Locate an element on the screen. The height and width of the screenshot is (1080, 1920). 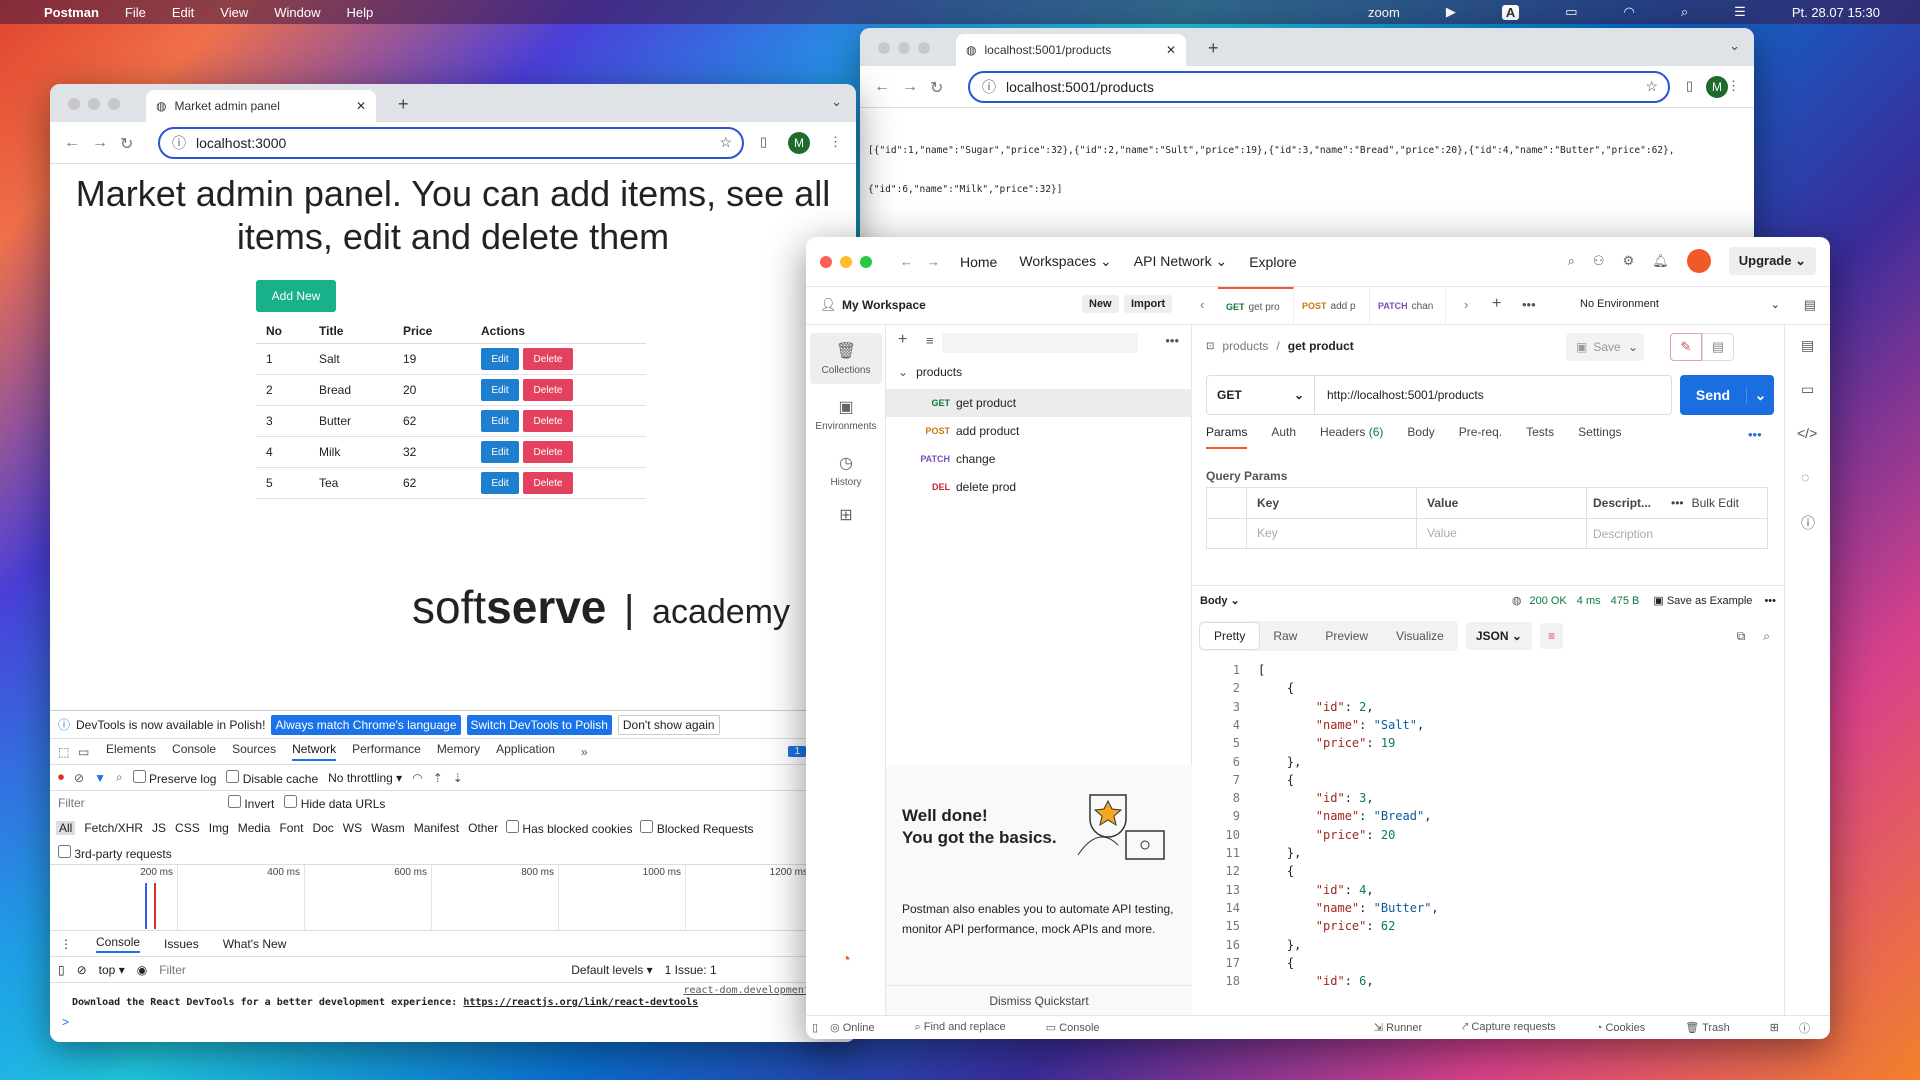
collection-request: POST add product is located at coordinates (1039, 431).